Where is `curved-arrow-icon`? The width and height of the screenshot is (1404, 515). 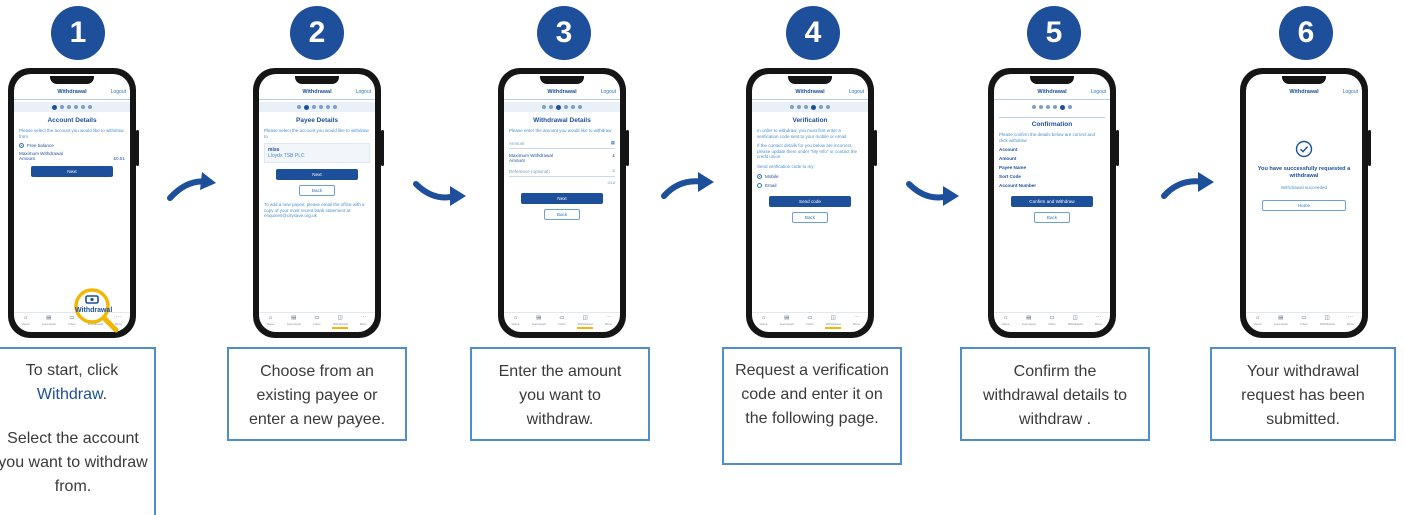
curved-arrow-icon is located at coordinates (1187, 185).